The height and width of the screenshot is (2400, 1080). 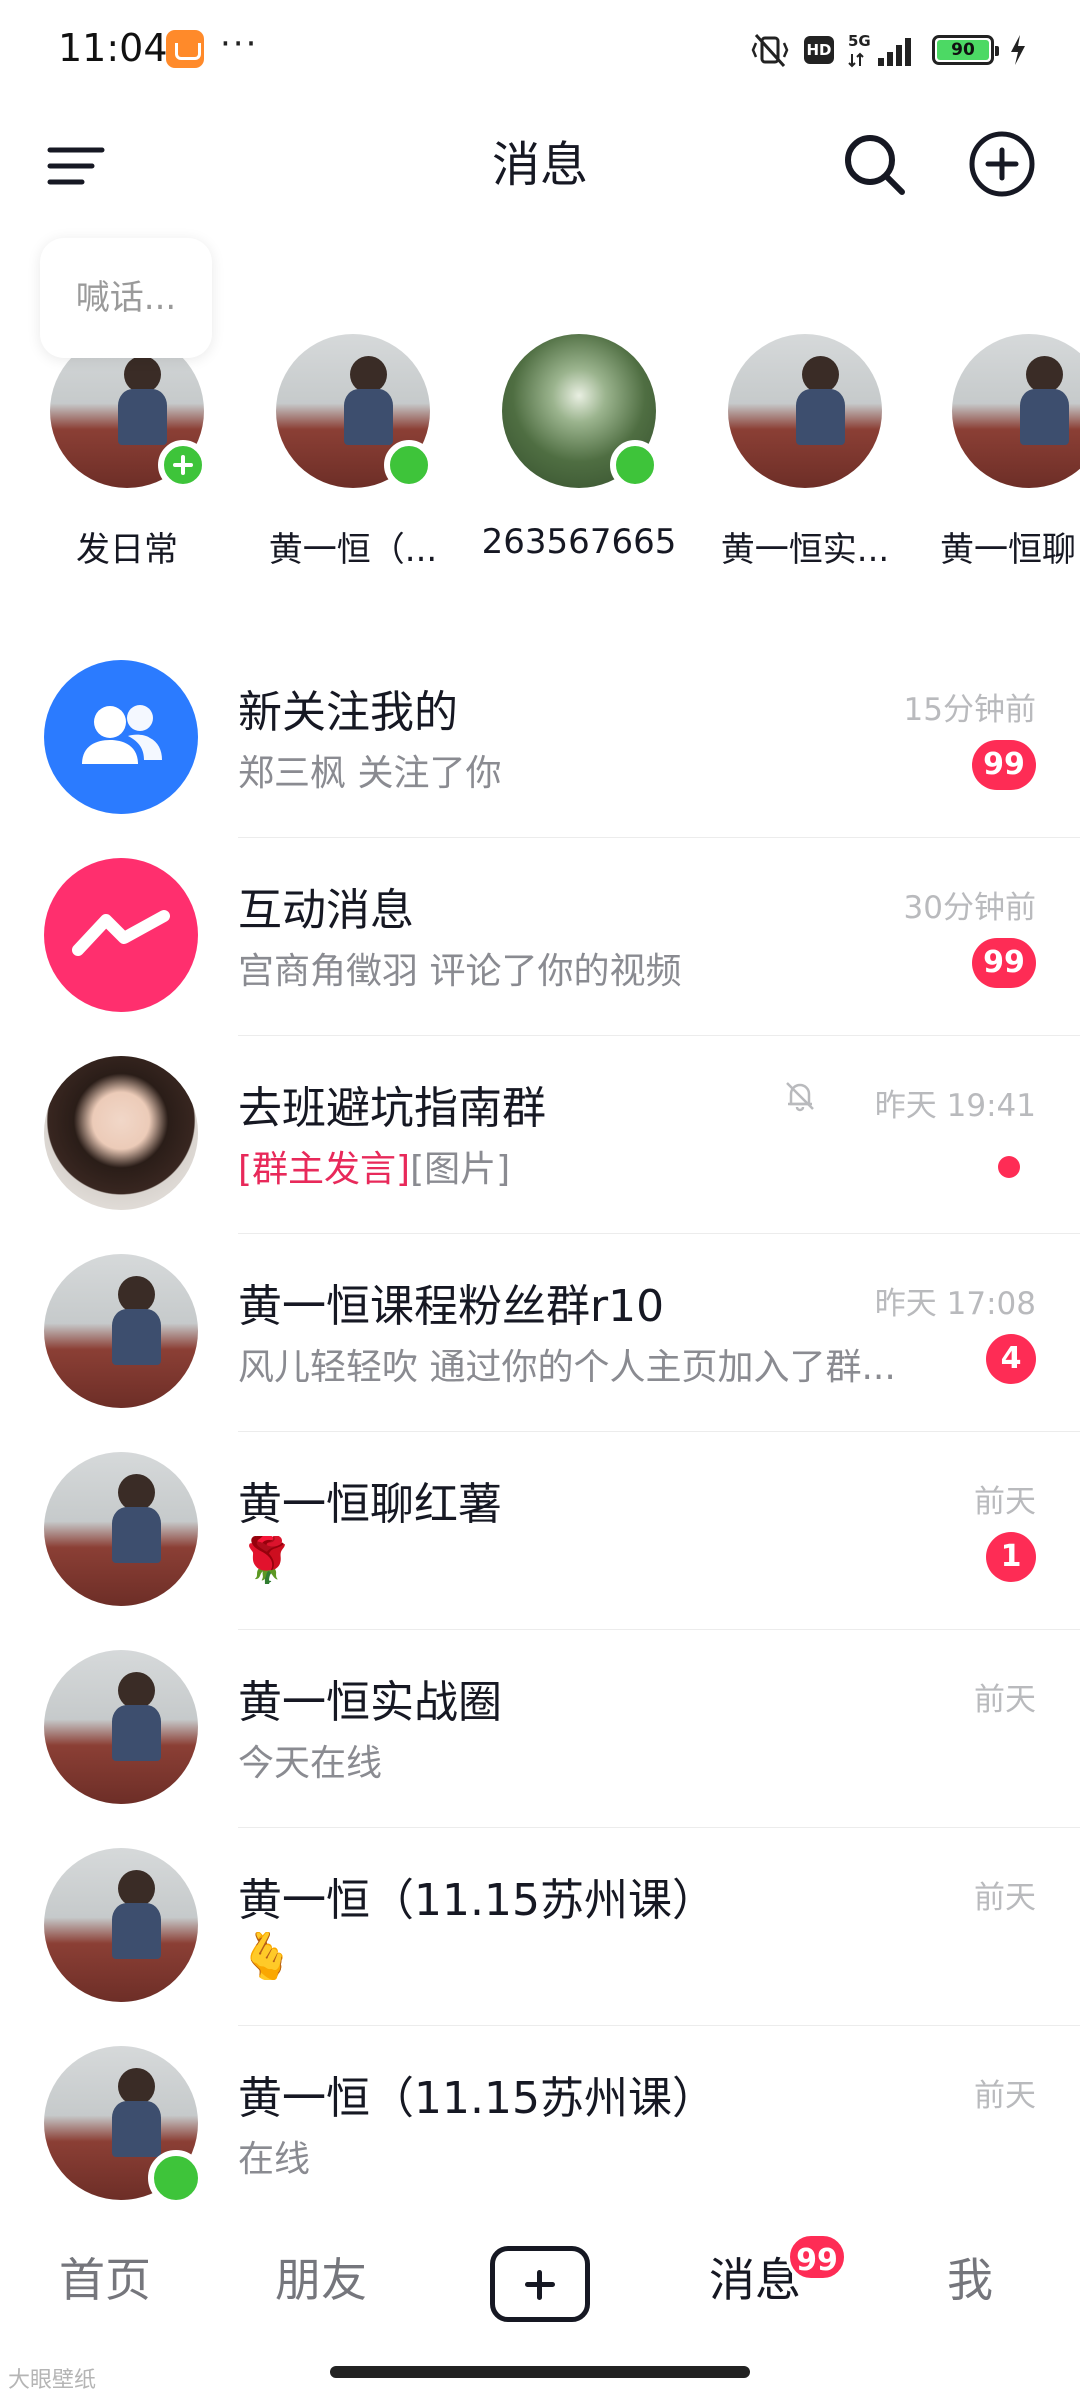 I want to click on messages-badge: 99, so click(x=817, y=2257).